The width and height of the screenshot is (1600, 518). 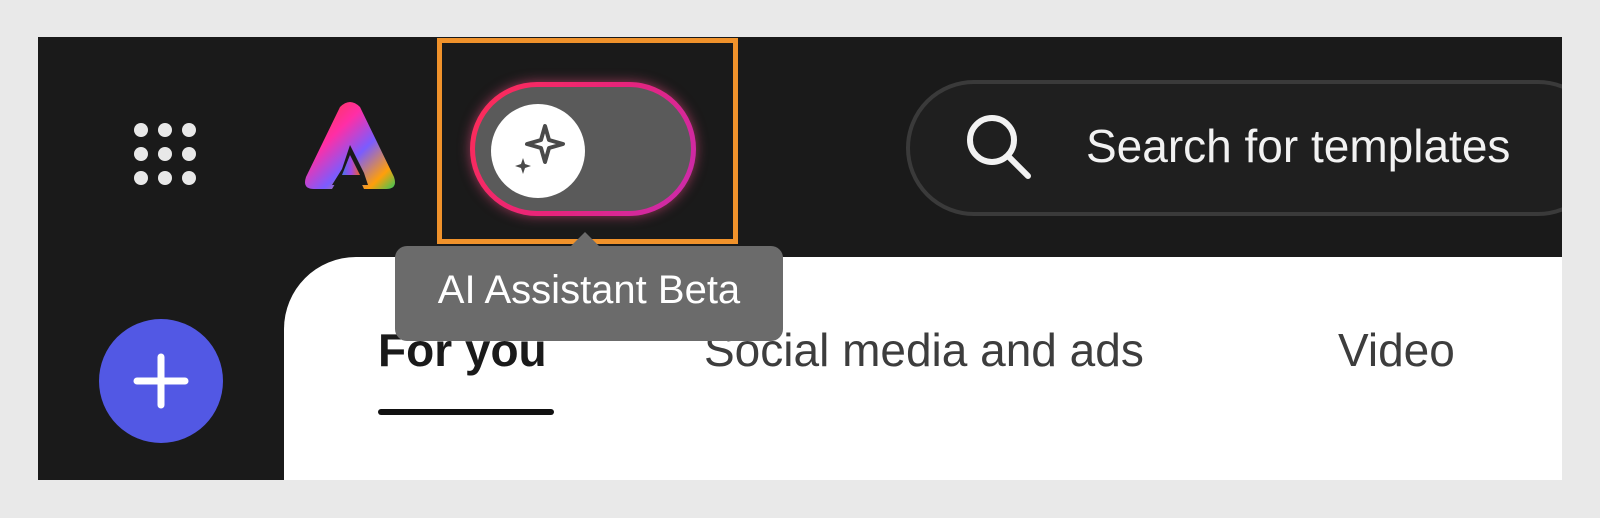 I want to click on tab-video: Video, so click(x=1396, y=350).